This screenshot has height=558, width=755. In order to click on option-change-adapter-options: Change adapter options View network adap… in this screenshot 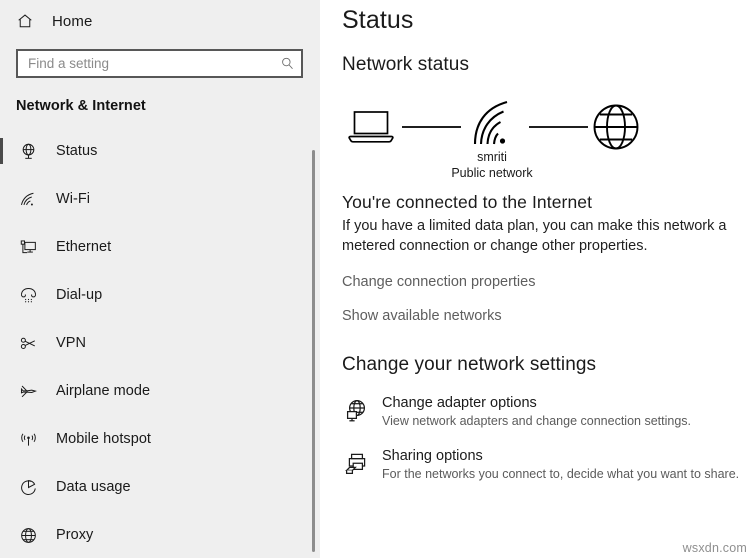, I will do `click(548, 412)`.